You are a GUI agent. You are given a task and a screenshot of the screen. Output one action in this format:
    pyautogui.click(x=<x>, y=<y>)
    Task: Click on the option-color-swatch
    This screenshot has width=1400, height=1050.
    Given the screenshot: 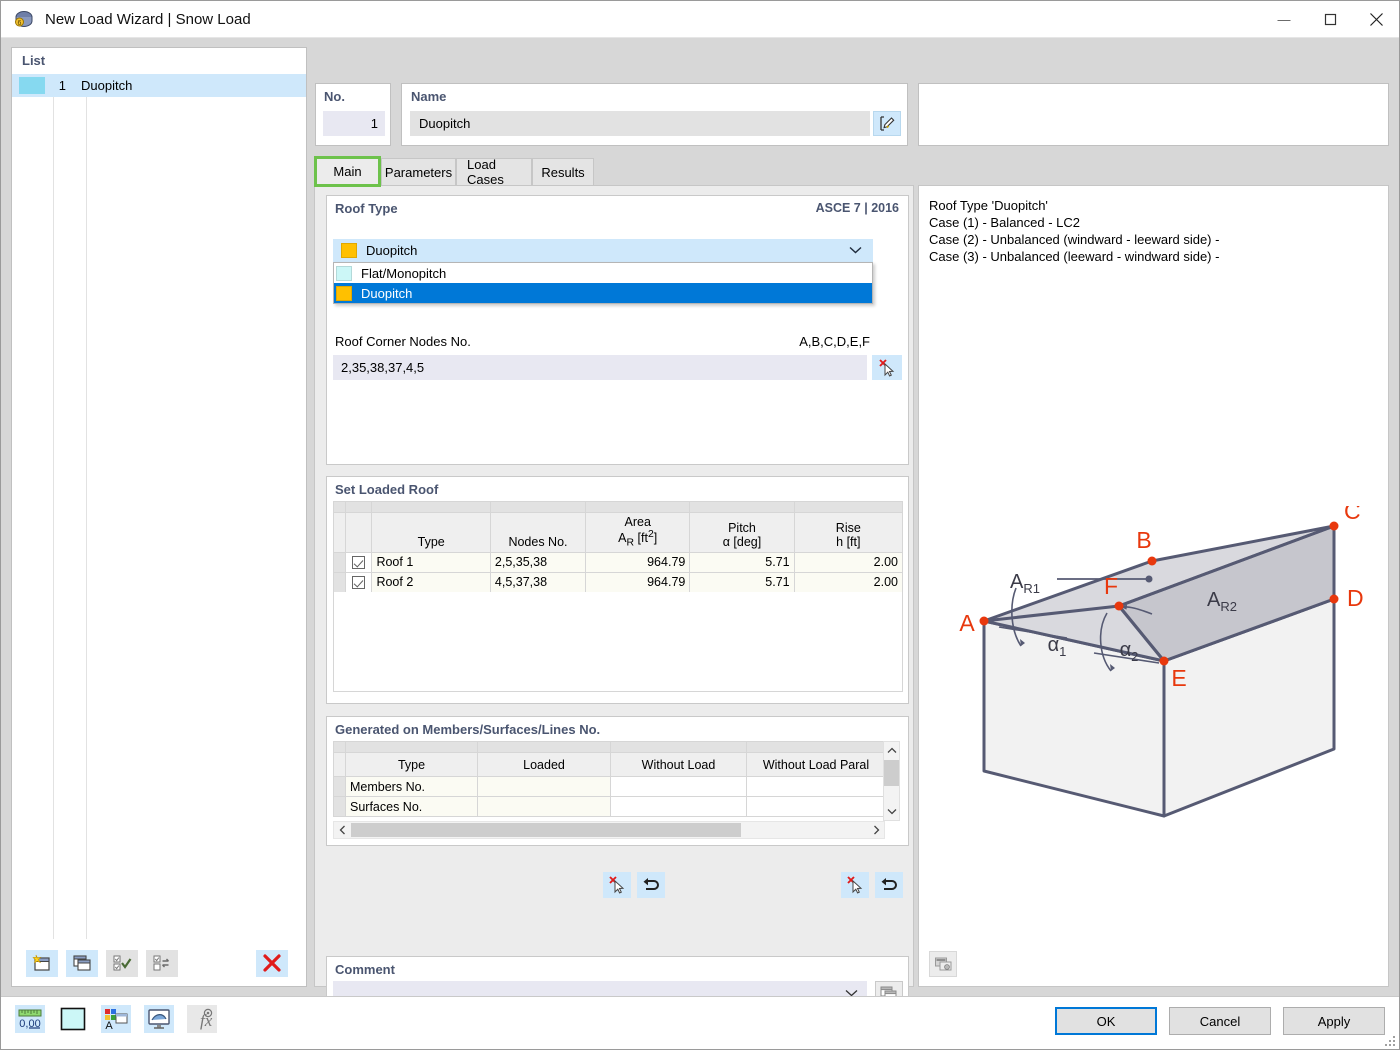 What is the action you would take?
    pyautogui.click(x=344, y=273)
    